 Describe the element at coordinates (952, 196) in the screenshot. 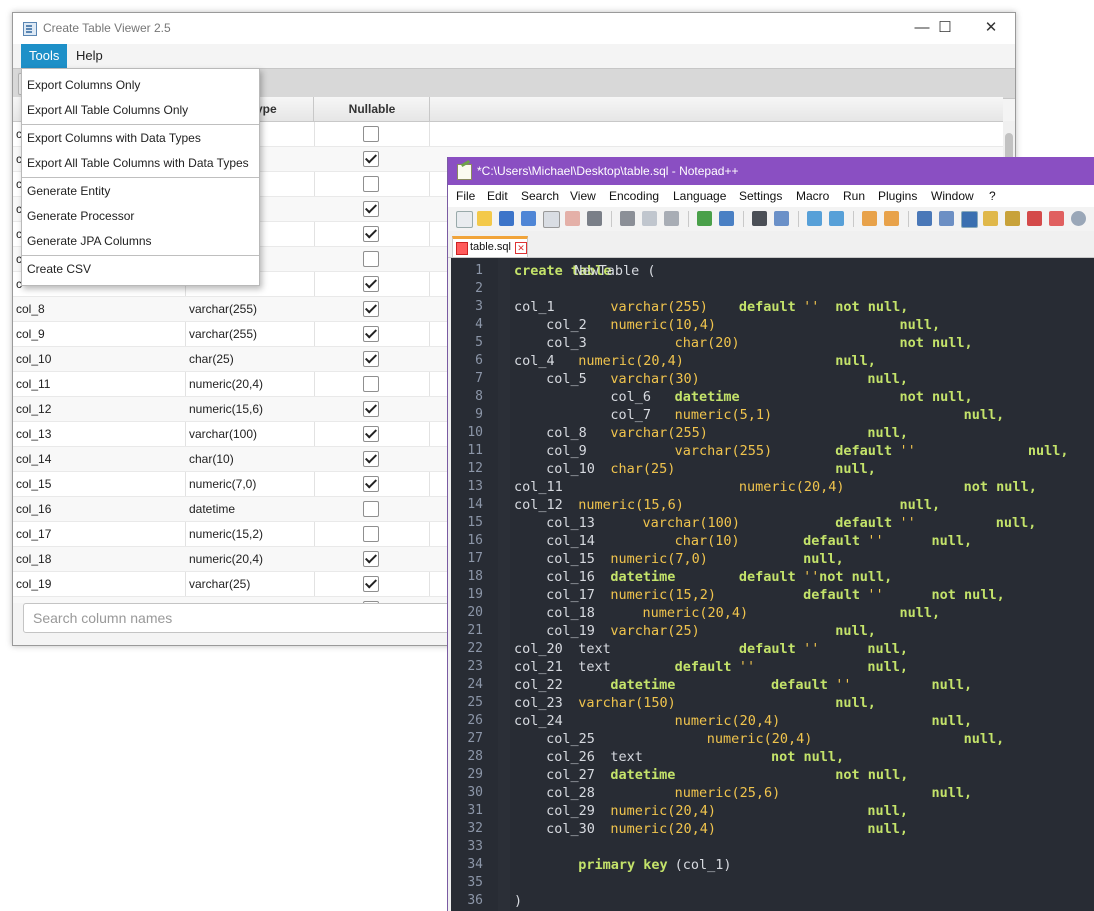

I see `npp-menu-window: Window` at that location.